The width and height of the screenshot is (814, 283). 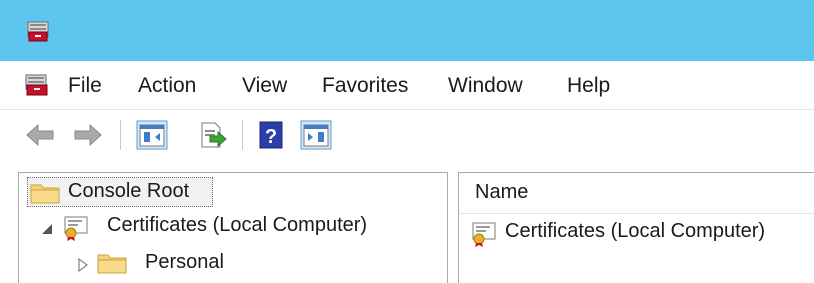 What do you see at coordinates (40, 135) in the screenshot?
I see `back-arrow-icon` at bounding box center [40, 135].